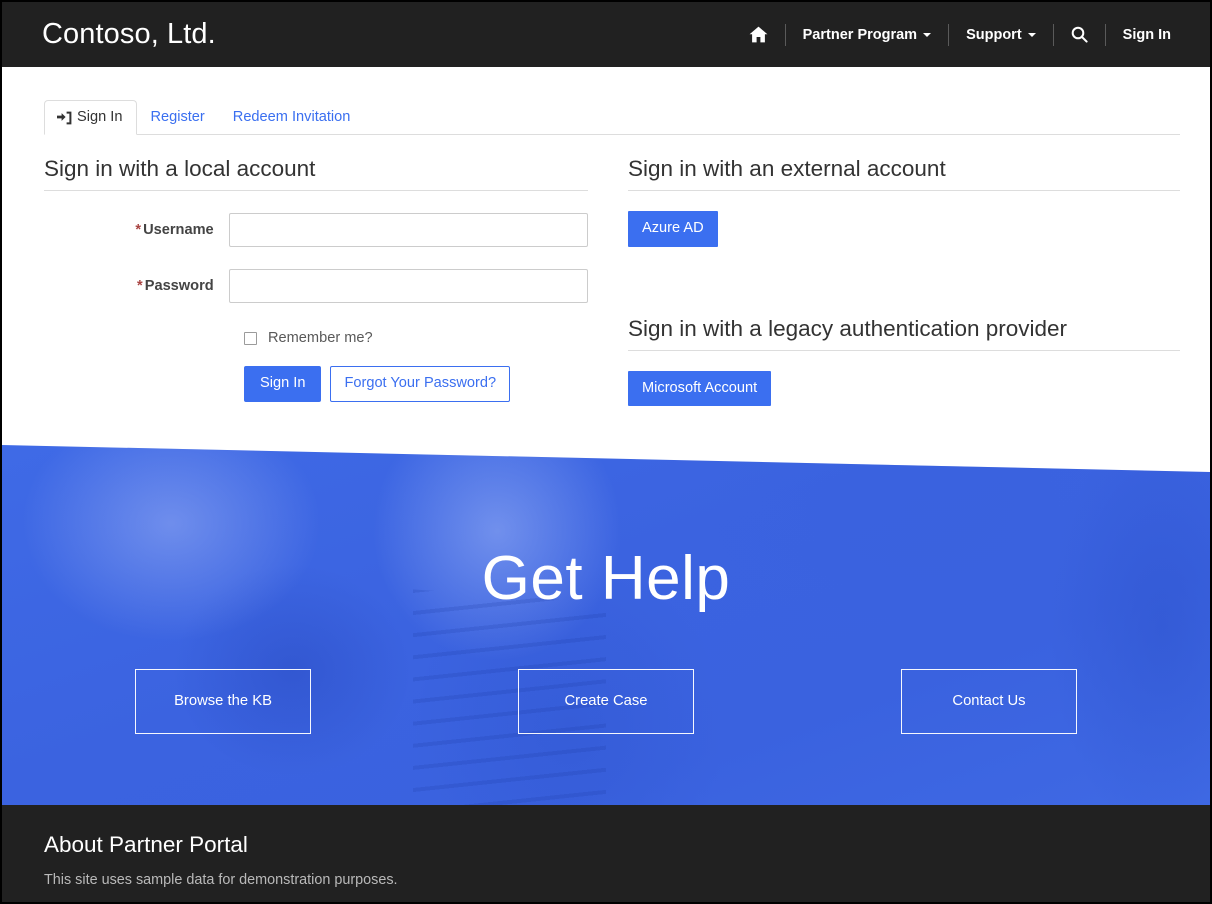  I want to click on remember-me-row: Remember me?, so click(416, 338).